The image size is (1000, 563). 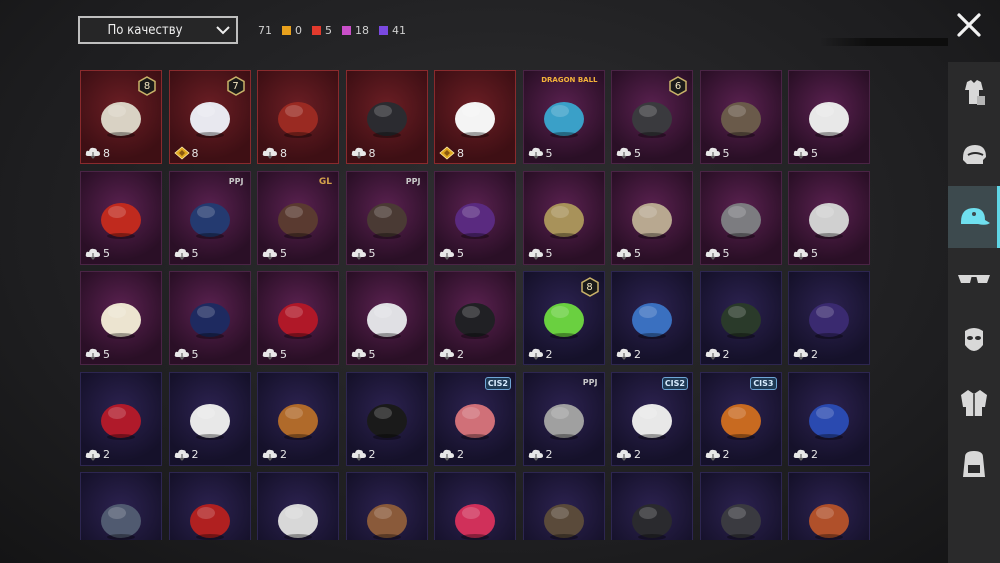 I want to click on sidebar-item-helmet, so click(x=974, y=155).